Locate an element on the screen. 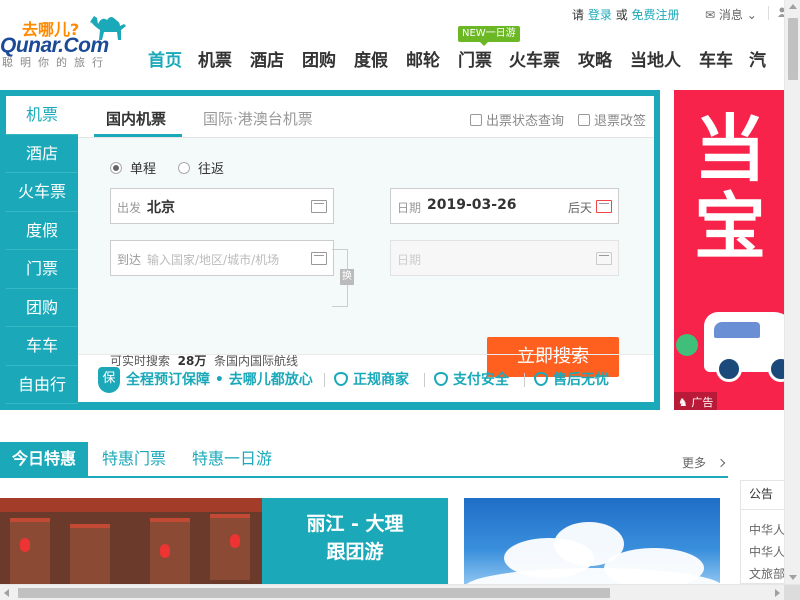  nav-flights: 机票 is located at coordinates (215, 58).